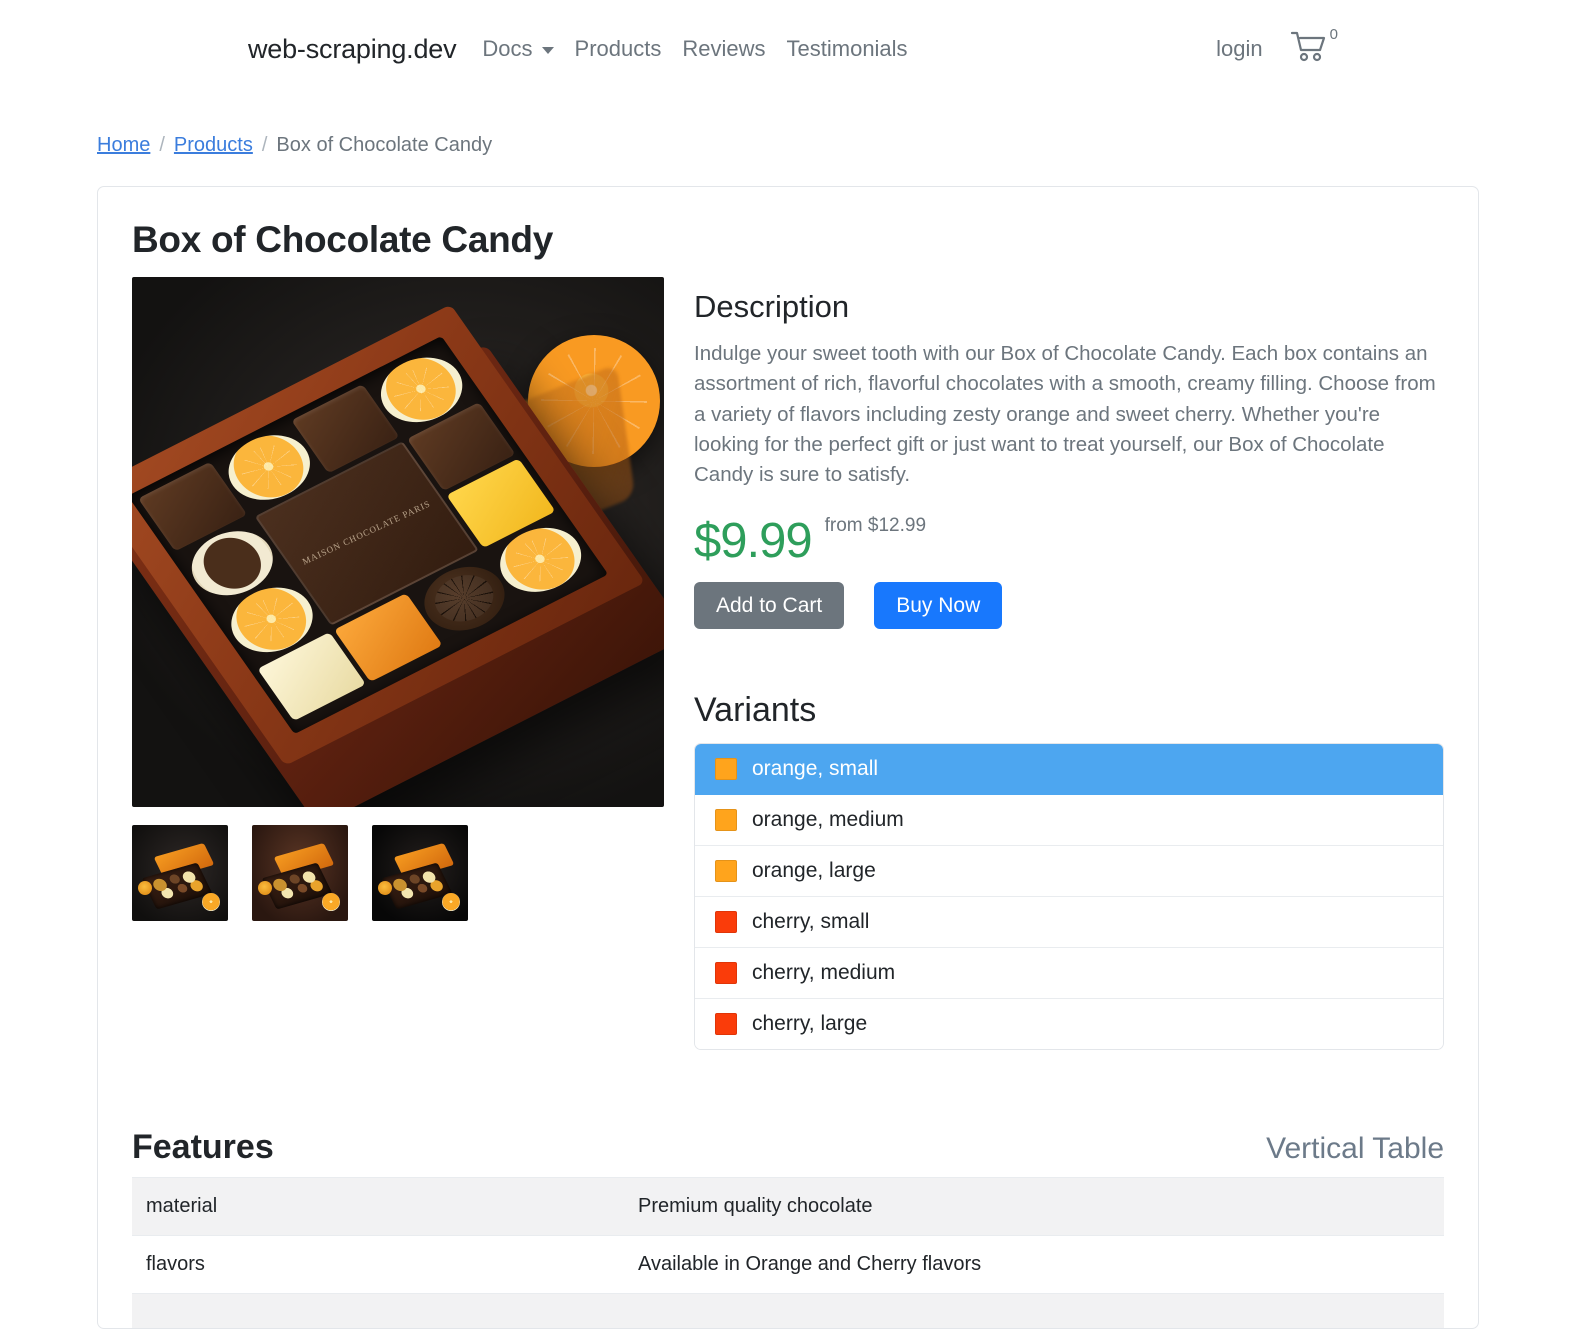 The width and height of the screenshot is (1576, 1329). Describe the element at coordinates (1034, 1310) in the screenshot. I see `feature-value` at that location.